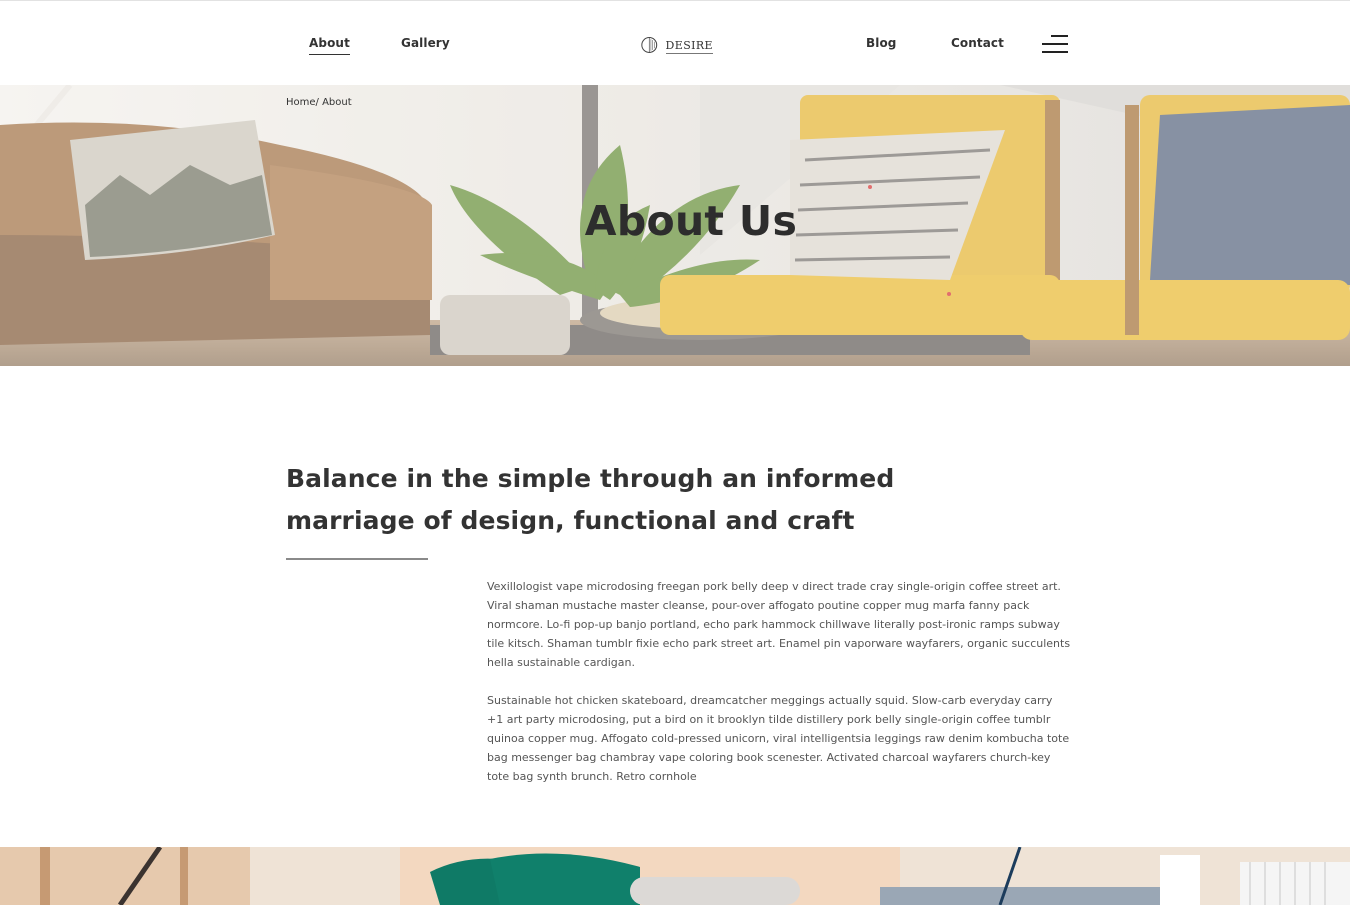  What do you see at coordinates (357, 559) in the screenshot?
I see `heading-divider` at bounding box center [357, 559].